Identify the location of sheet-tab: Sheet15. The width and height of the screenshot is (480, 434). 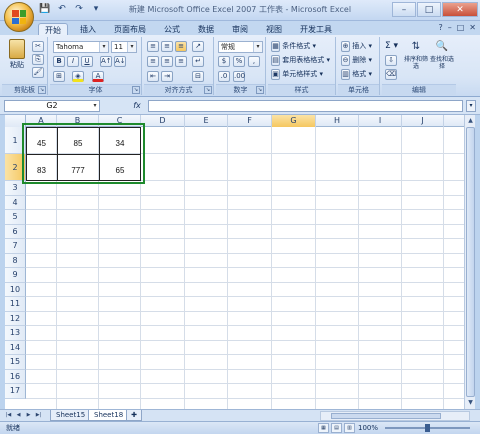
(71, 415).